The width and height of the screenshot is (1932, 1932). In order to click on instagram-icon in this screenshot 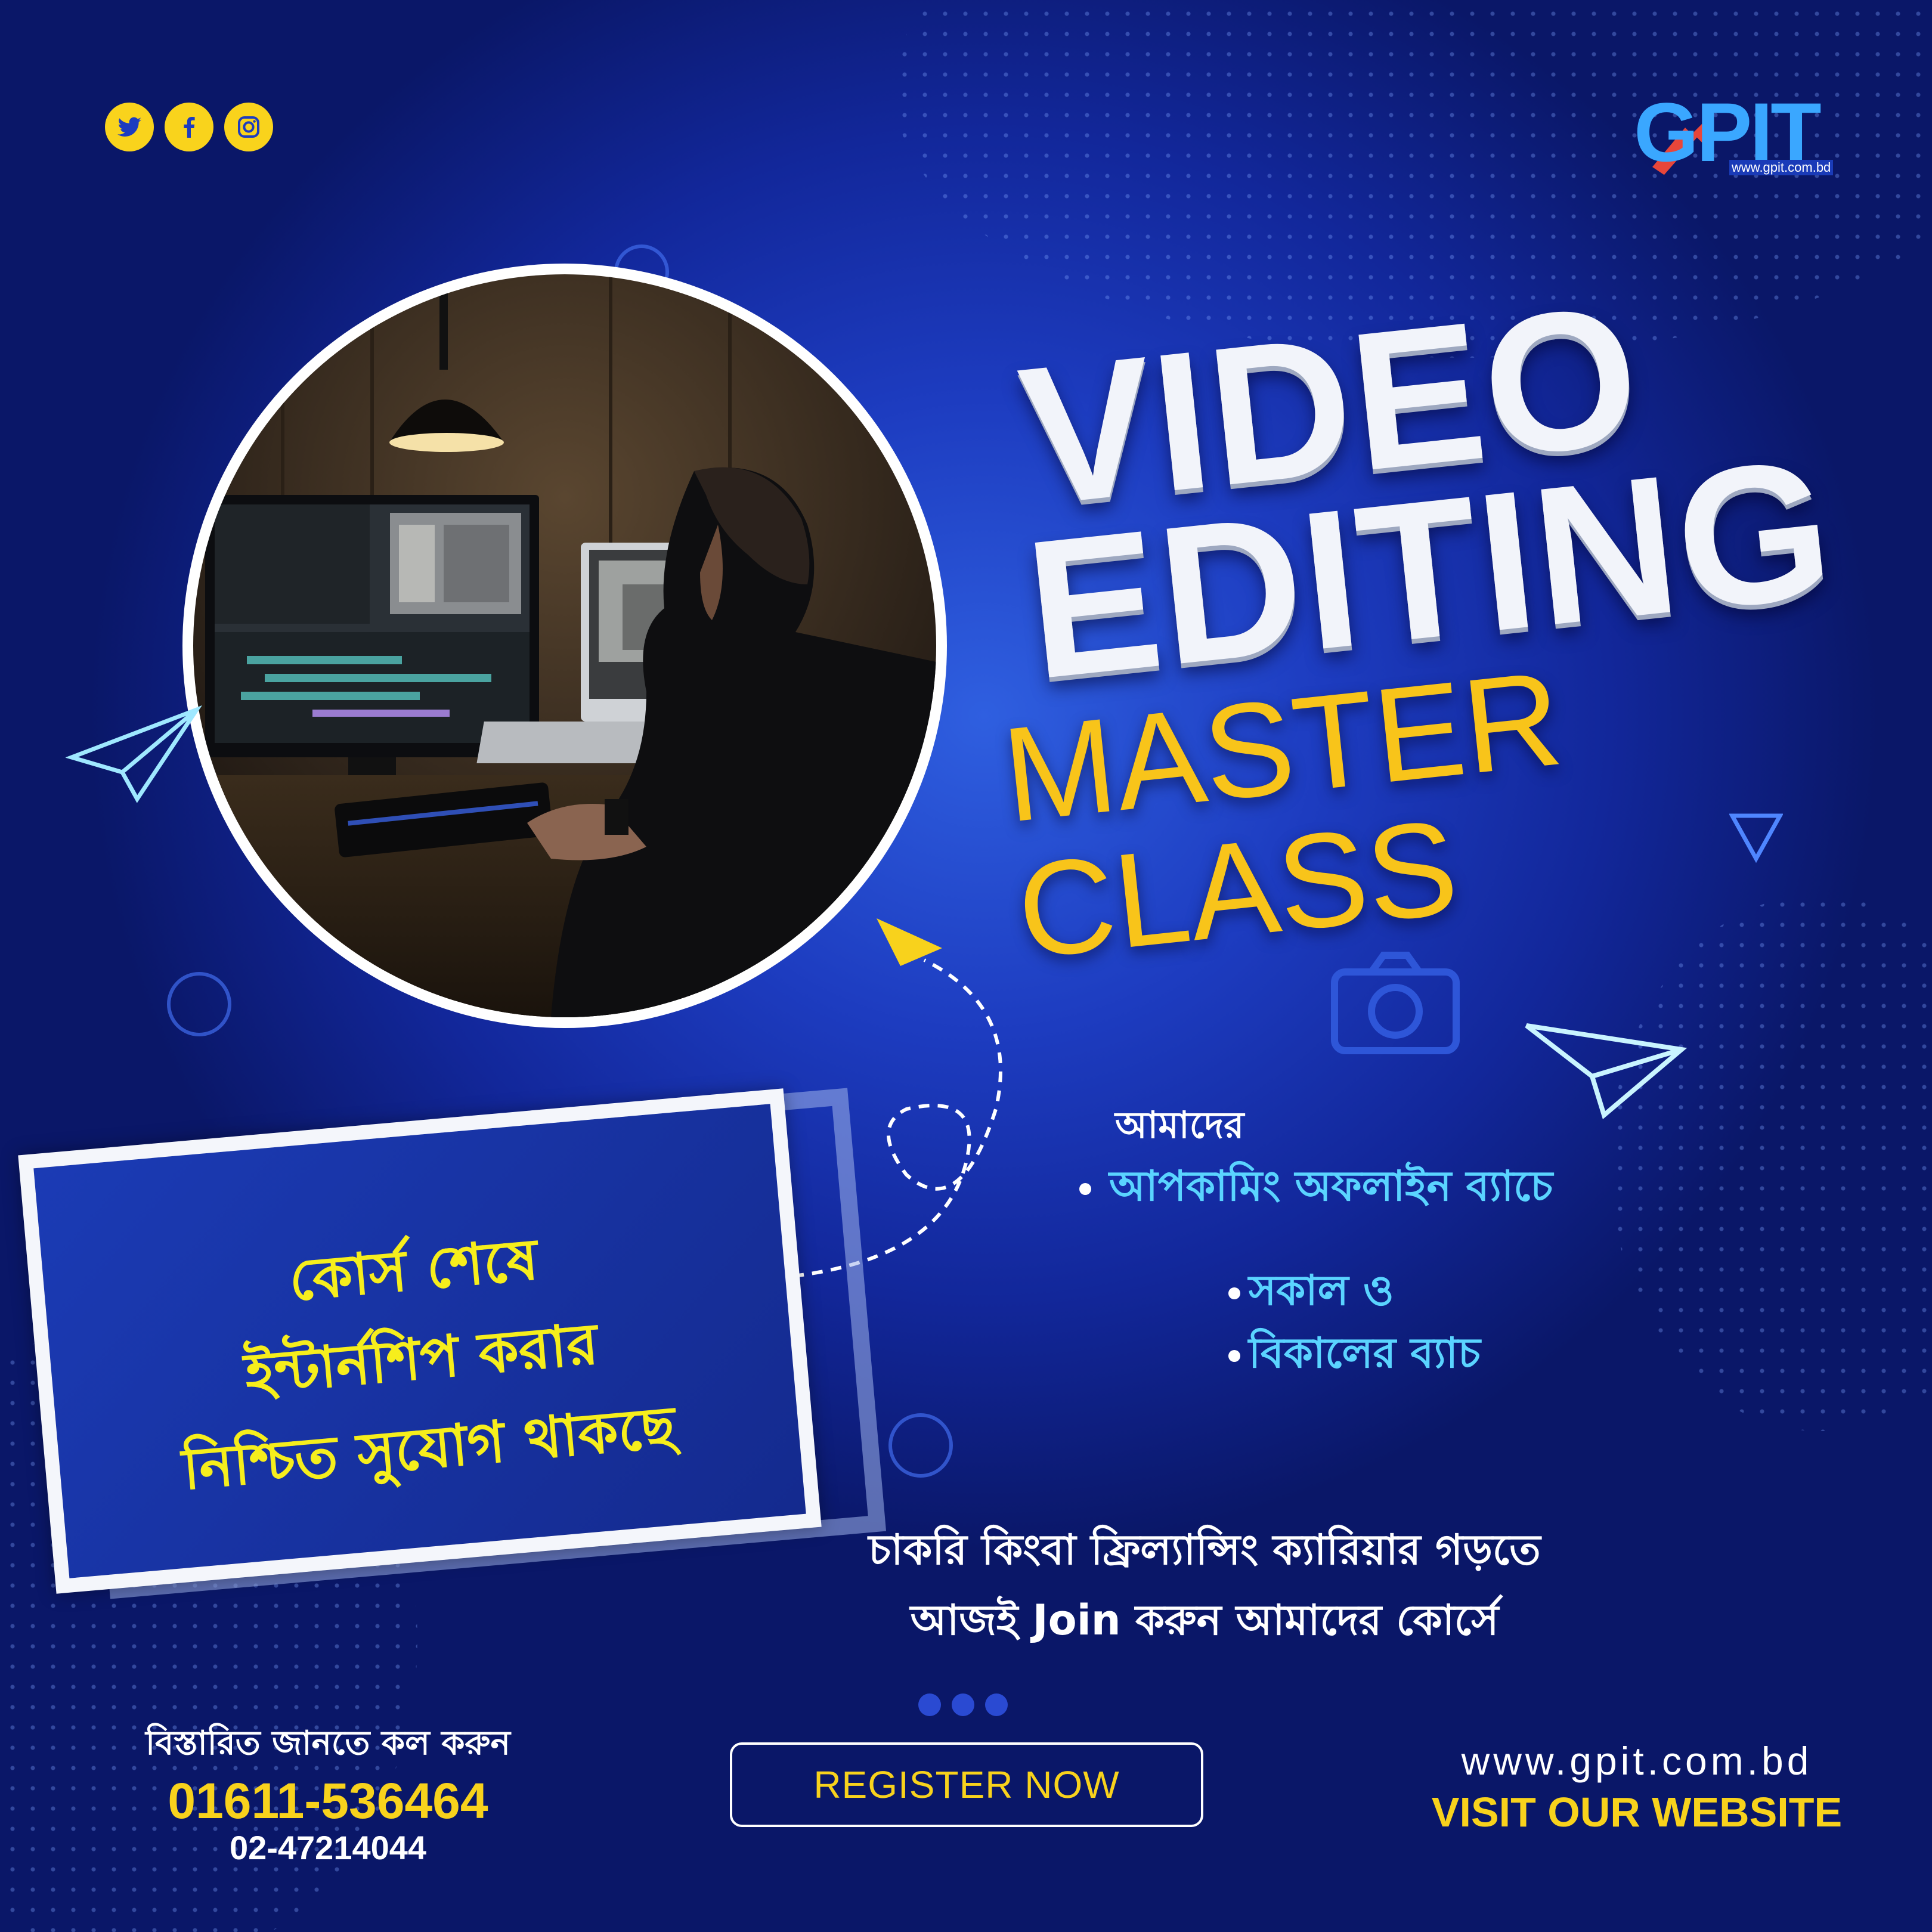, I will do `click(249, 127)`.